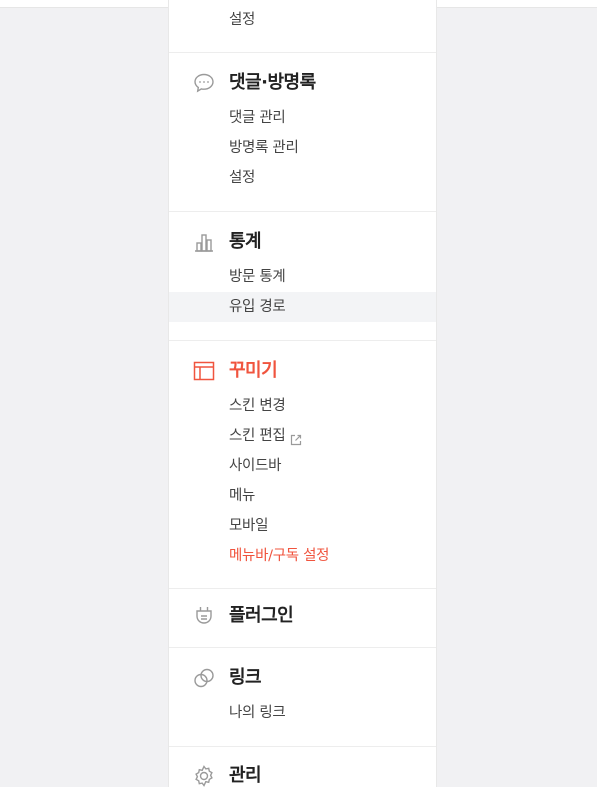  Describe the element at coordinates (242, 496) in the screenshot. I see `menu-item-label: 메뉴` at that location.